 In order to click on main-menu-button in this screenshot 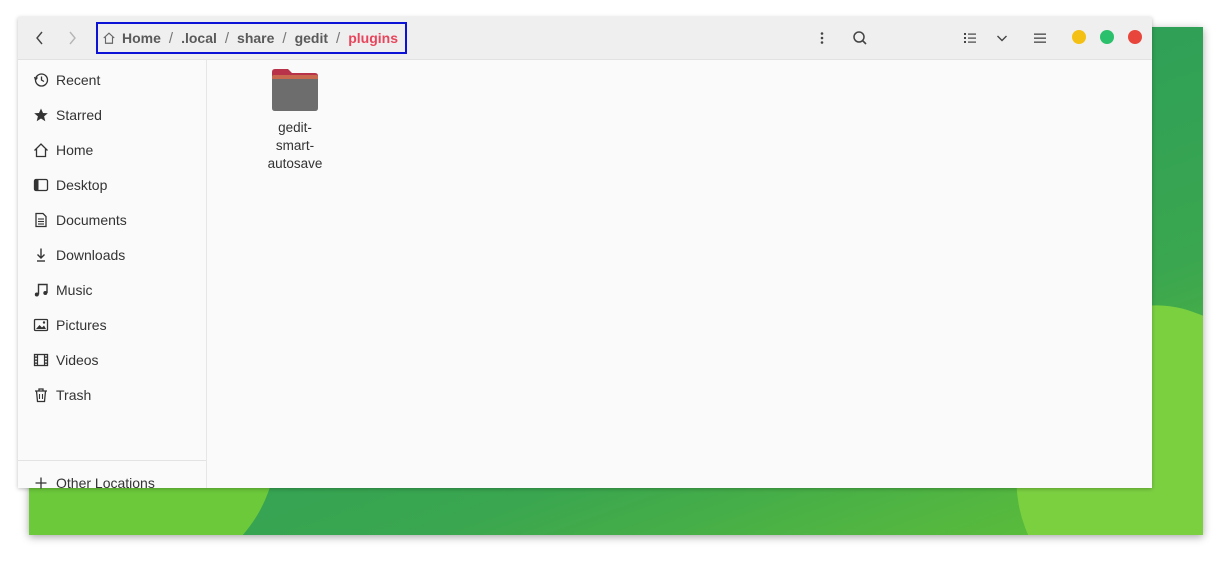, I will do `click(1040, 38)`.